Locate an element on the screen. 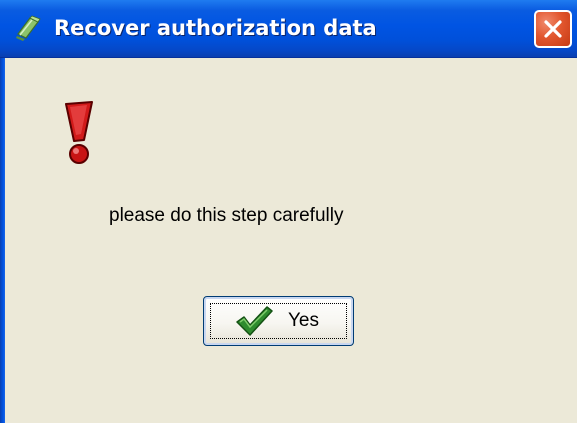 The image size is (577, 423). focus-rectangle is located at coordinates (278, 321).